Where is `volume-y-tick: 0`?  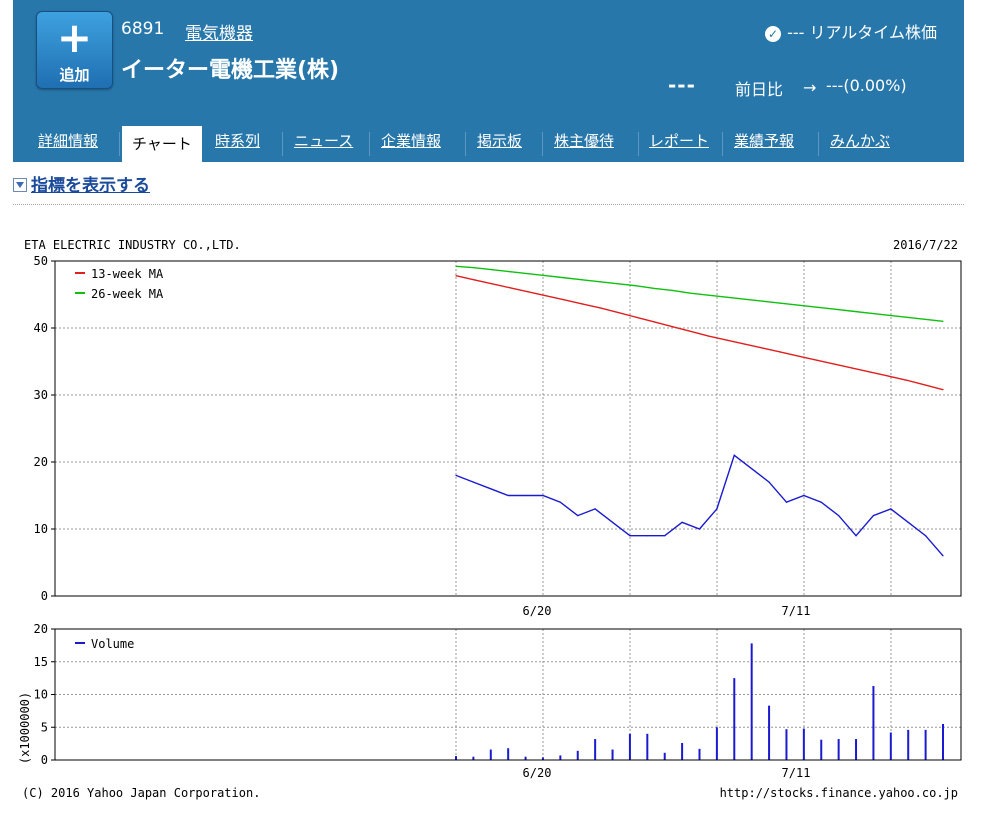 volume-y-tick: 0 is located at coordinates (44, 760).